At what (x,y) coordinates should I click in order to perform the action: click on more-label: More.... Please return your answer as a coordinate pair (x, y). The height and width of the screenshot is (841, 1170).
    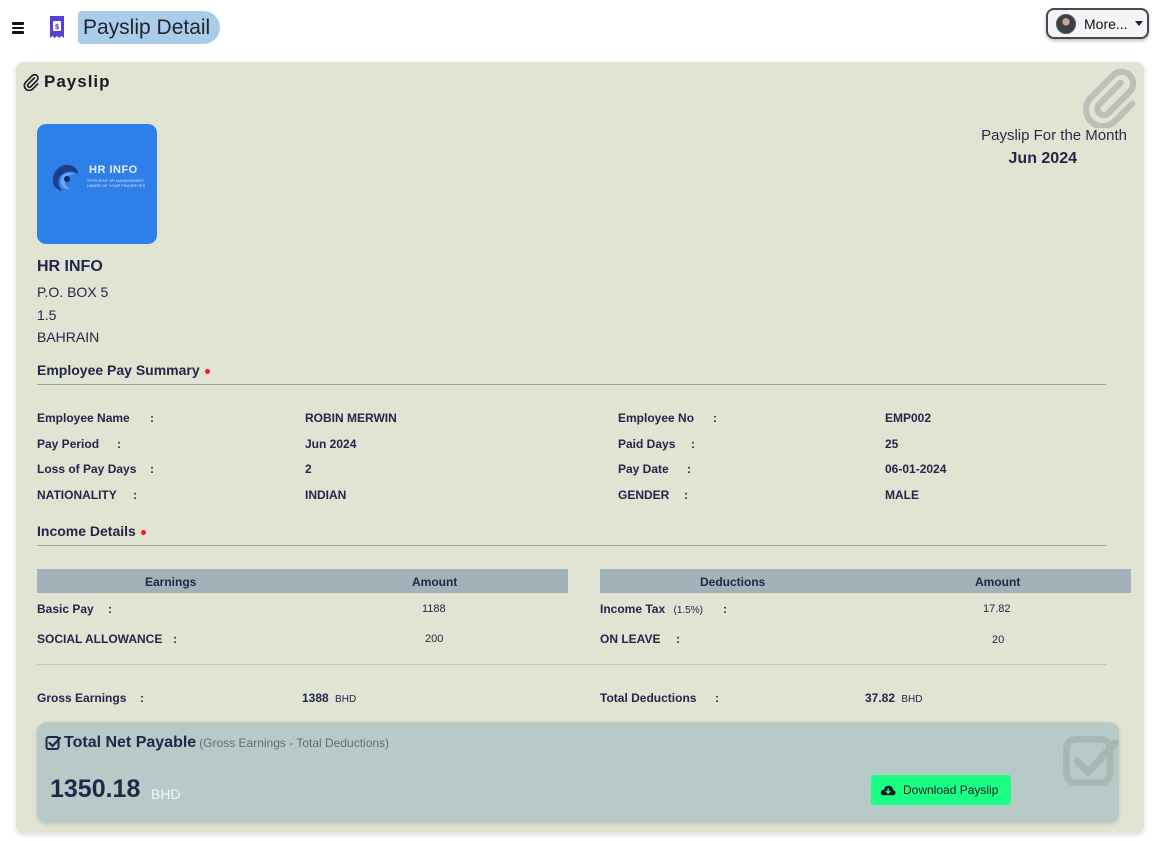
    Looking at the image, I should click on (1106, 23).